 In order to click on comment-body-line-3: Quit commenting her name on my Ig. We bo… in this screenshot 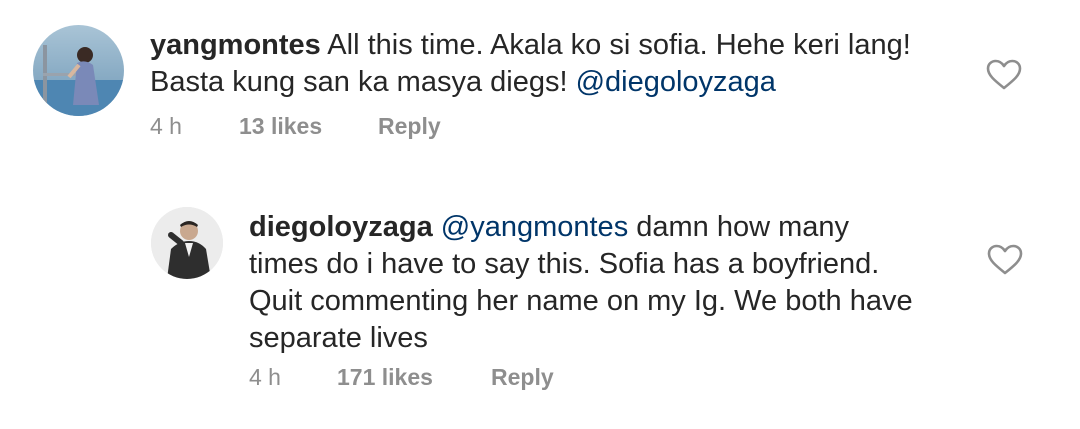, I will do `click(581, 301)`.